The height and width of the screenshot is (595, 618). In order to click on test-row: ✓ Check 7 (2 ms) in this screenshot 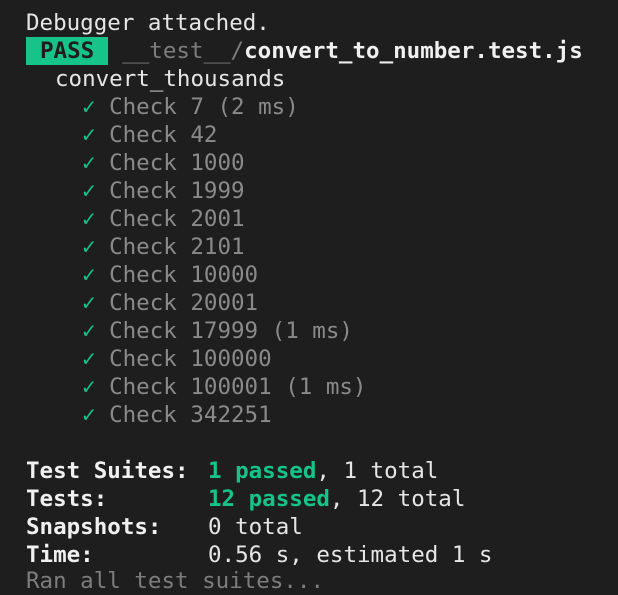, I will do `click(322, 107)`.